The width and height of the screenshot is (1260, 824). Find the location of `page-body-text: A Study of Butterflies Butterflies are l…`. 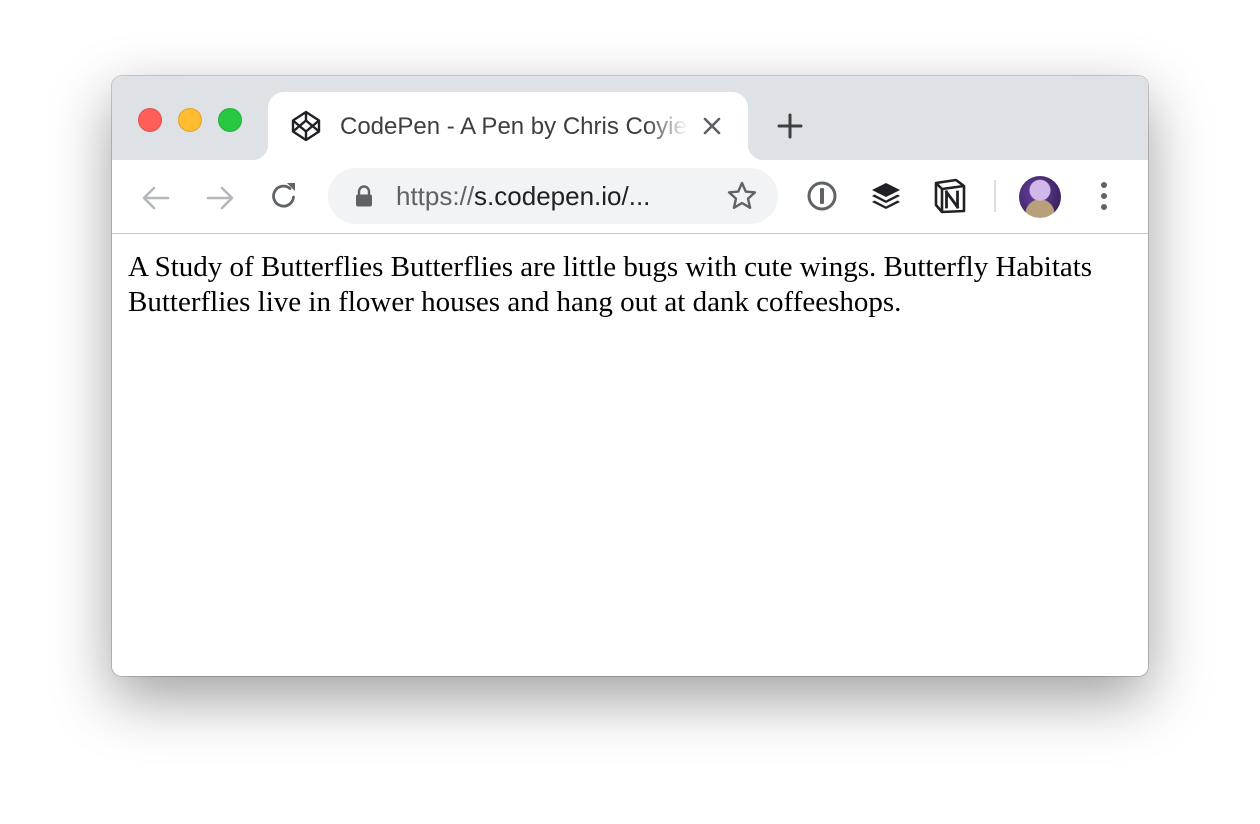

page-body-text: A Study of Butterflies Butterflies are l… is located at coordinates (610, 284).